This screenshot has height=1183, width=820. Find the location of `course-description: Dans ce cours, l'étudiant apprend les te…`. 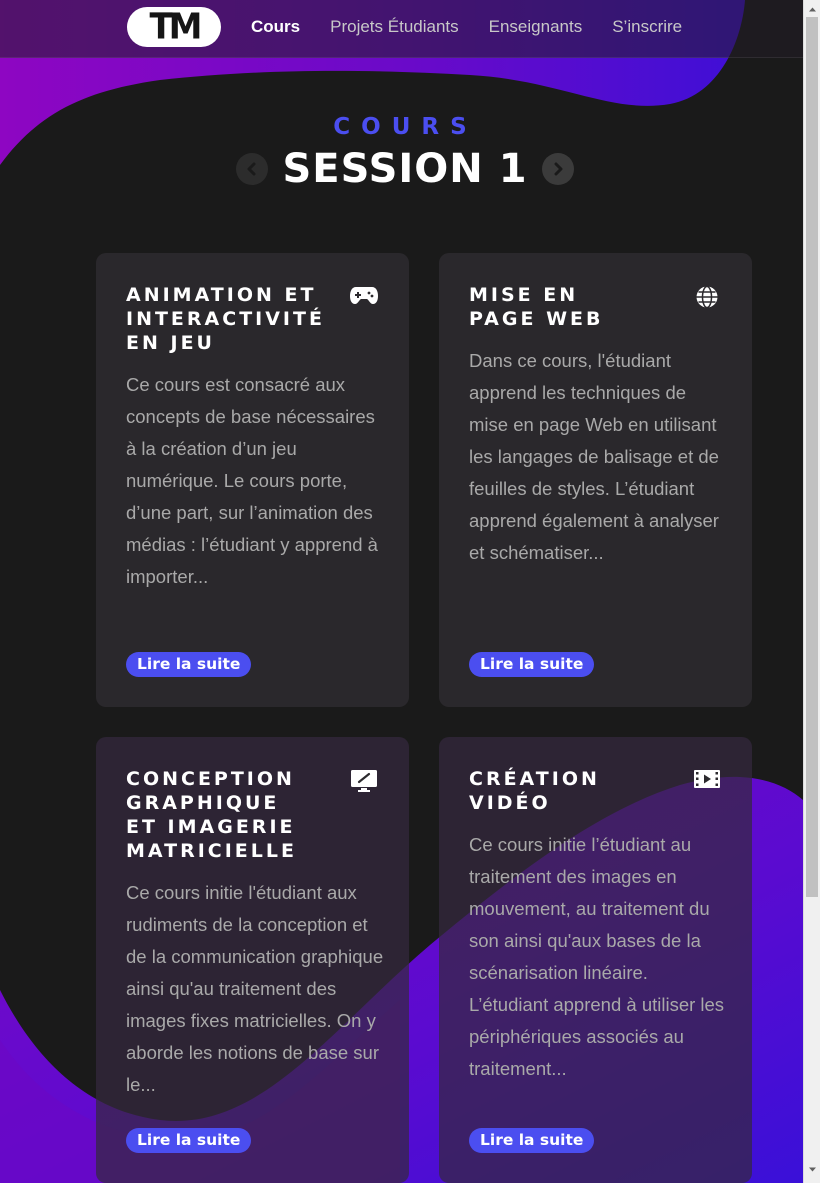

course-description: Dans ce cours, l'étudiant apprend les te… is located at coordinates (594, 456).